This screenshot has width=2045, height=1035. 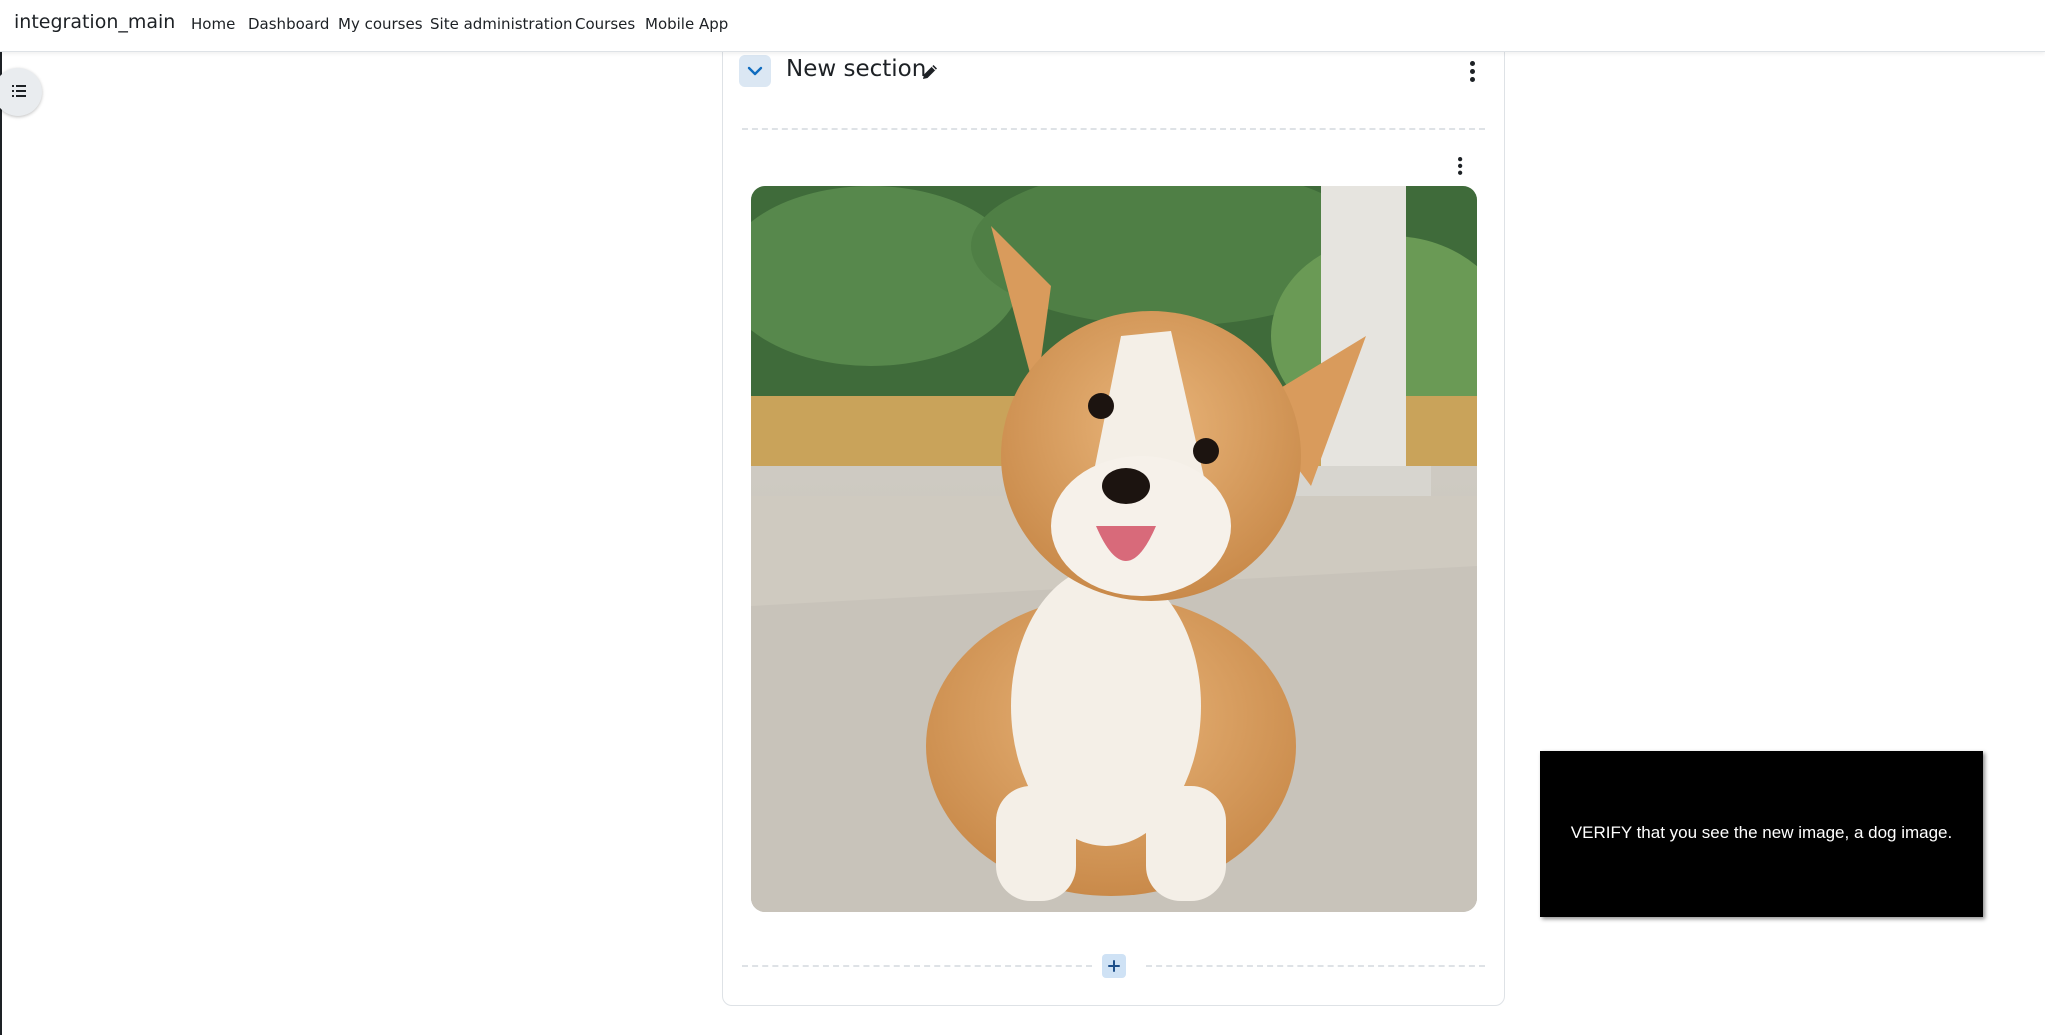 I want to click on plus-icon, so click(x=1114, y=966).